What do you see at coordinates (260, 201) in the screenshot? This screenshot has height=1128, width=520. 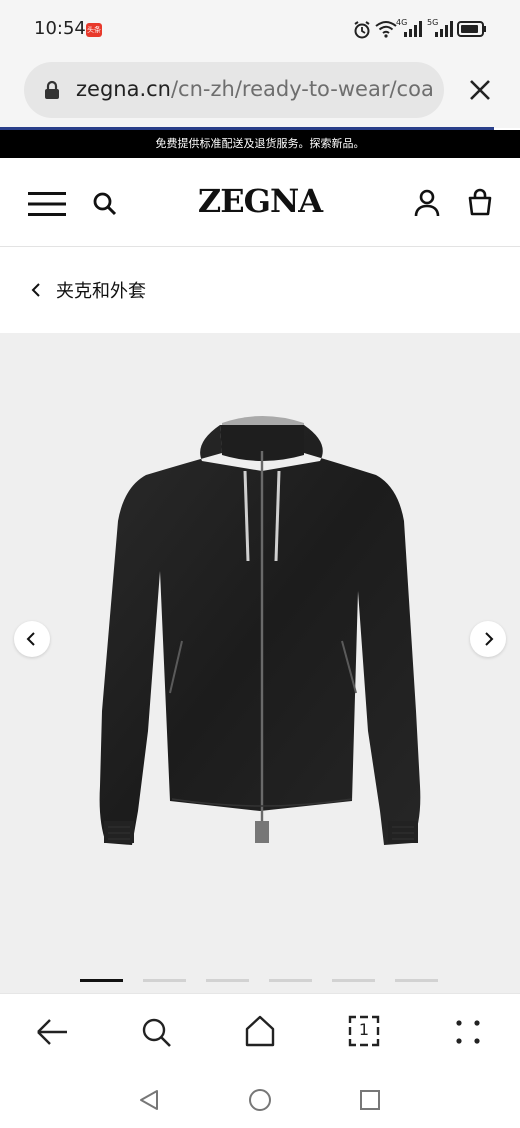 I see `brand-logo: ZEGNA` at bounding box center [260, 201].